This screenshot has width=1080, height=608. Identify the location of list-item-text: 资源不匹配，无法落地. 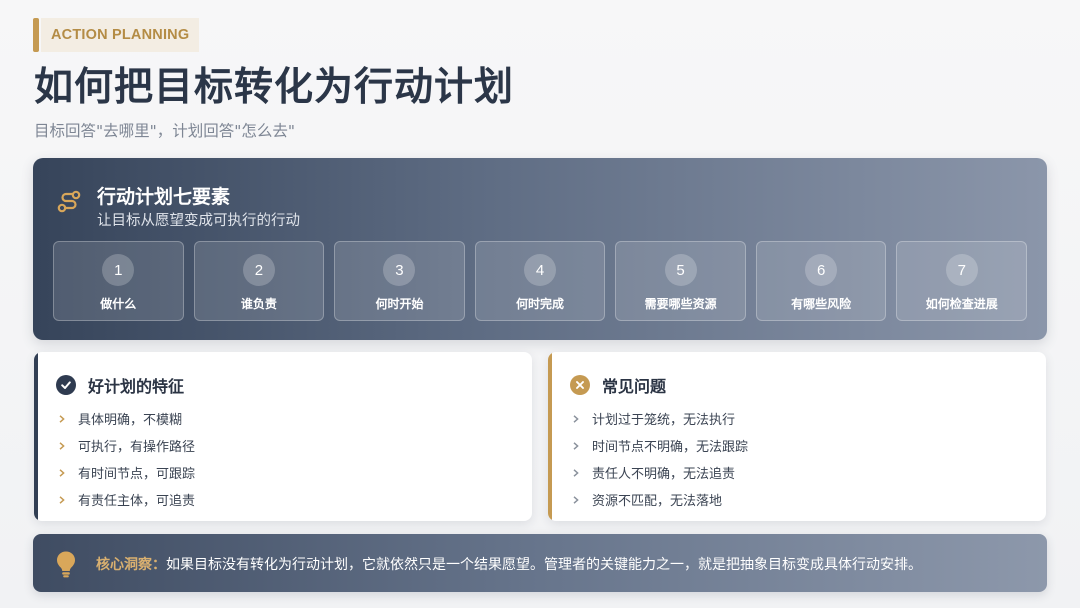
(657, 501).